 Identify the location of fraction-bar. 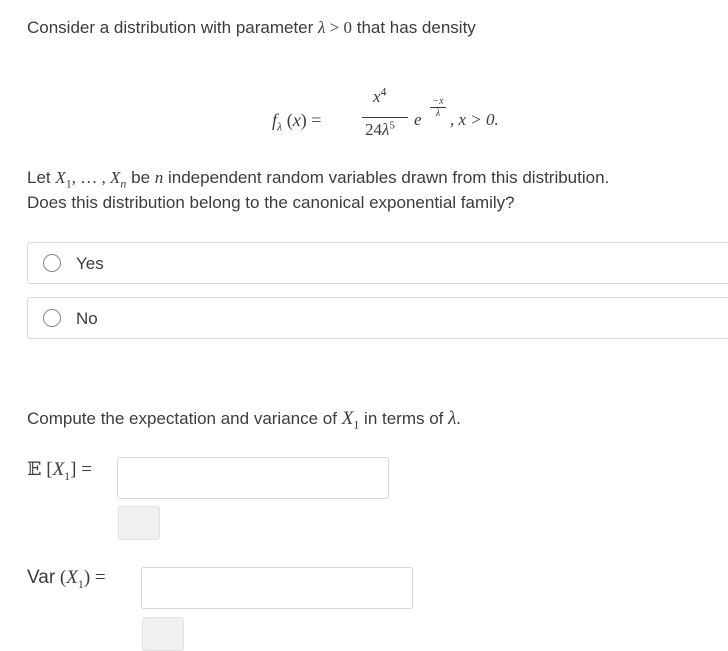
(385, 117).